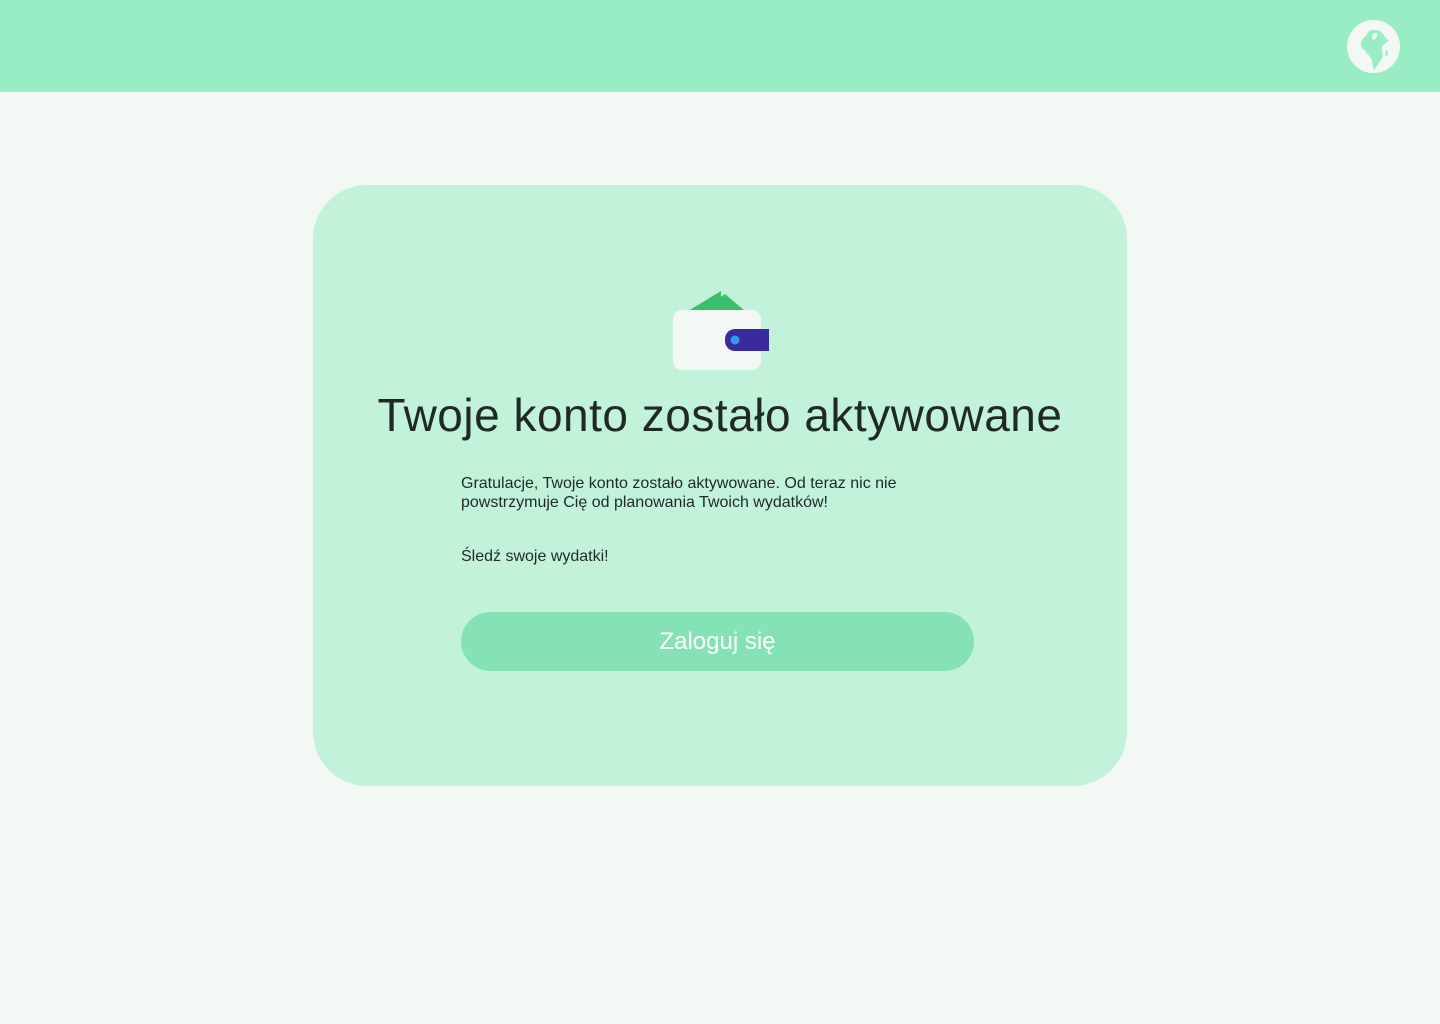  Describe the element at coordinates (720, 415) in the screenshot. I see `page-title: Twoje konto zostało aktywowane` at that location.